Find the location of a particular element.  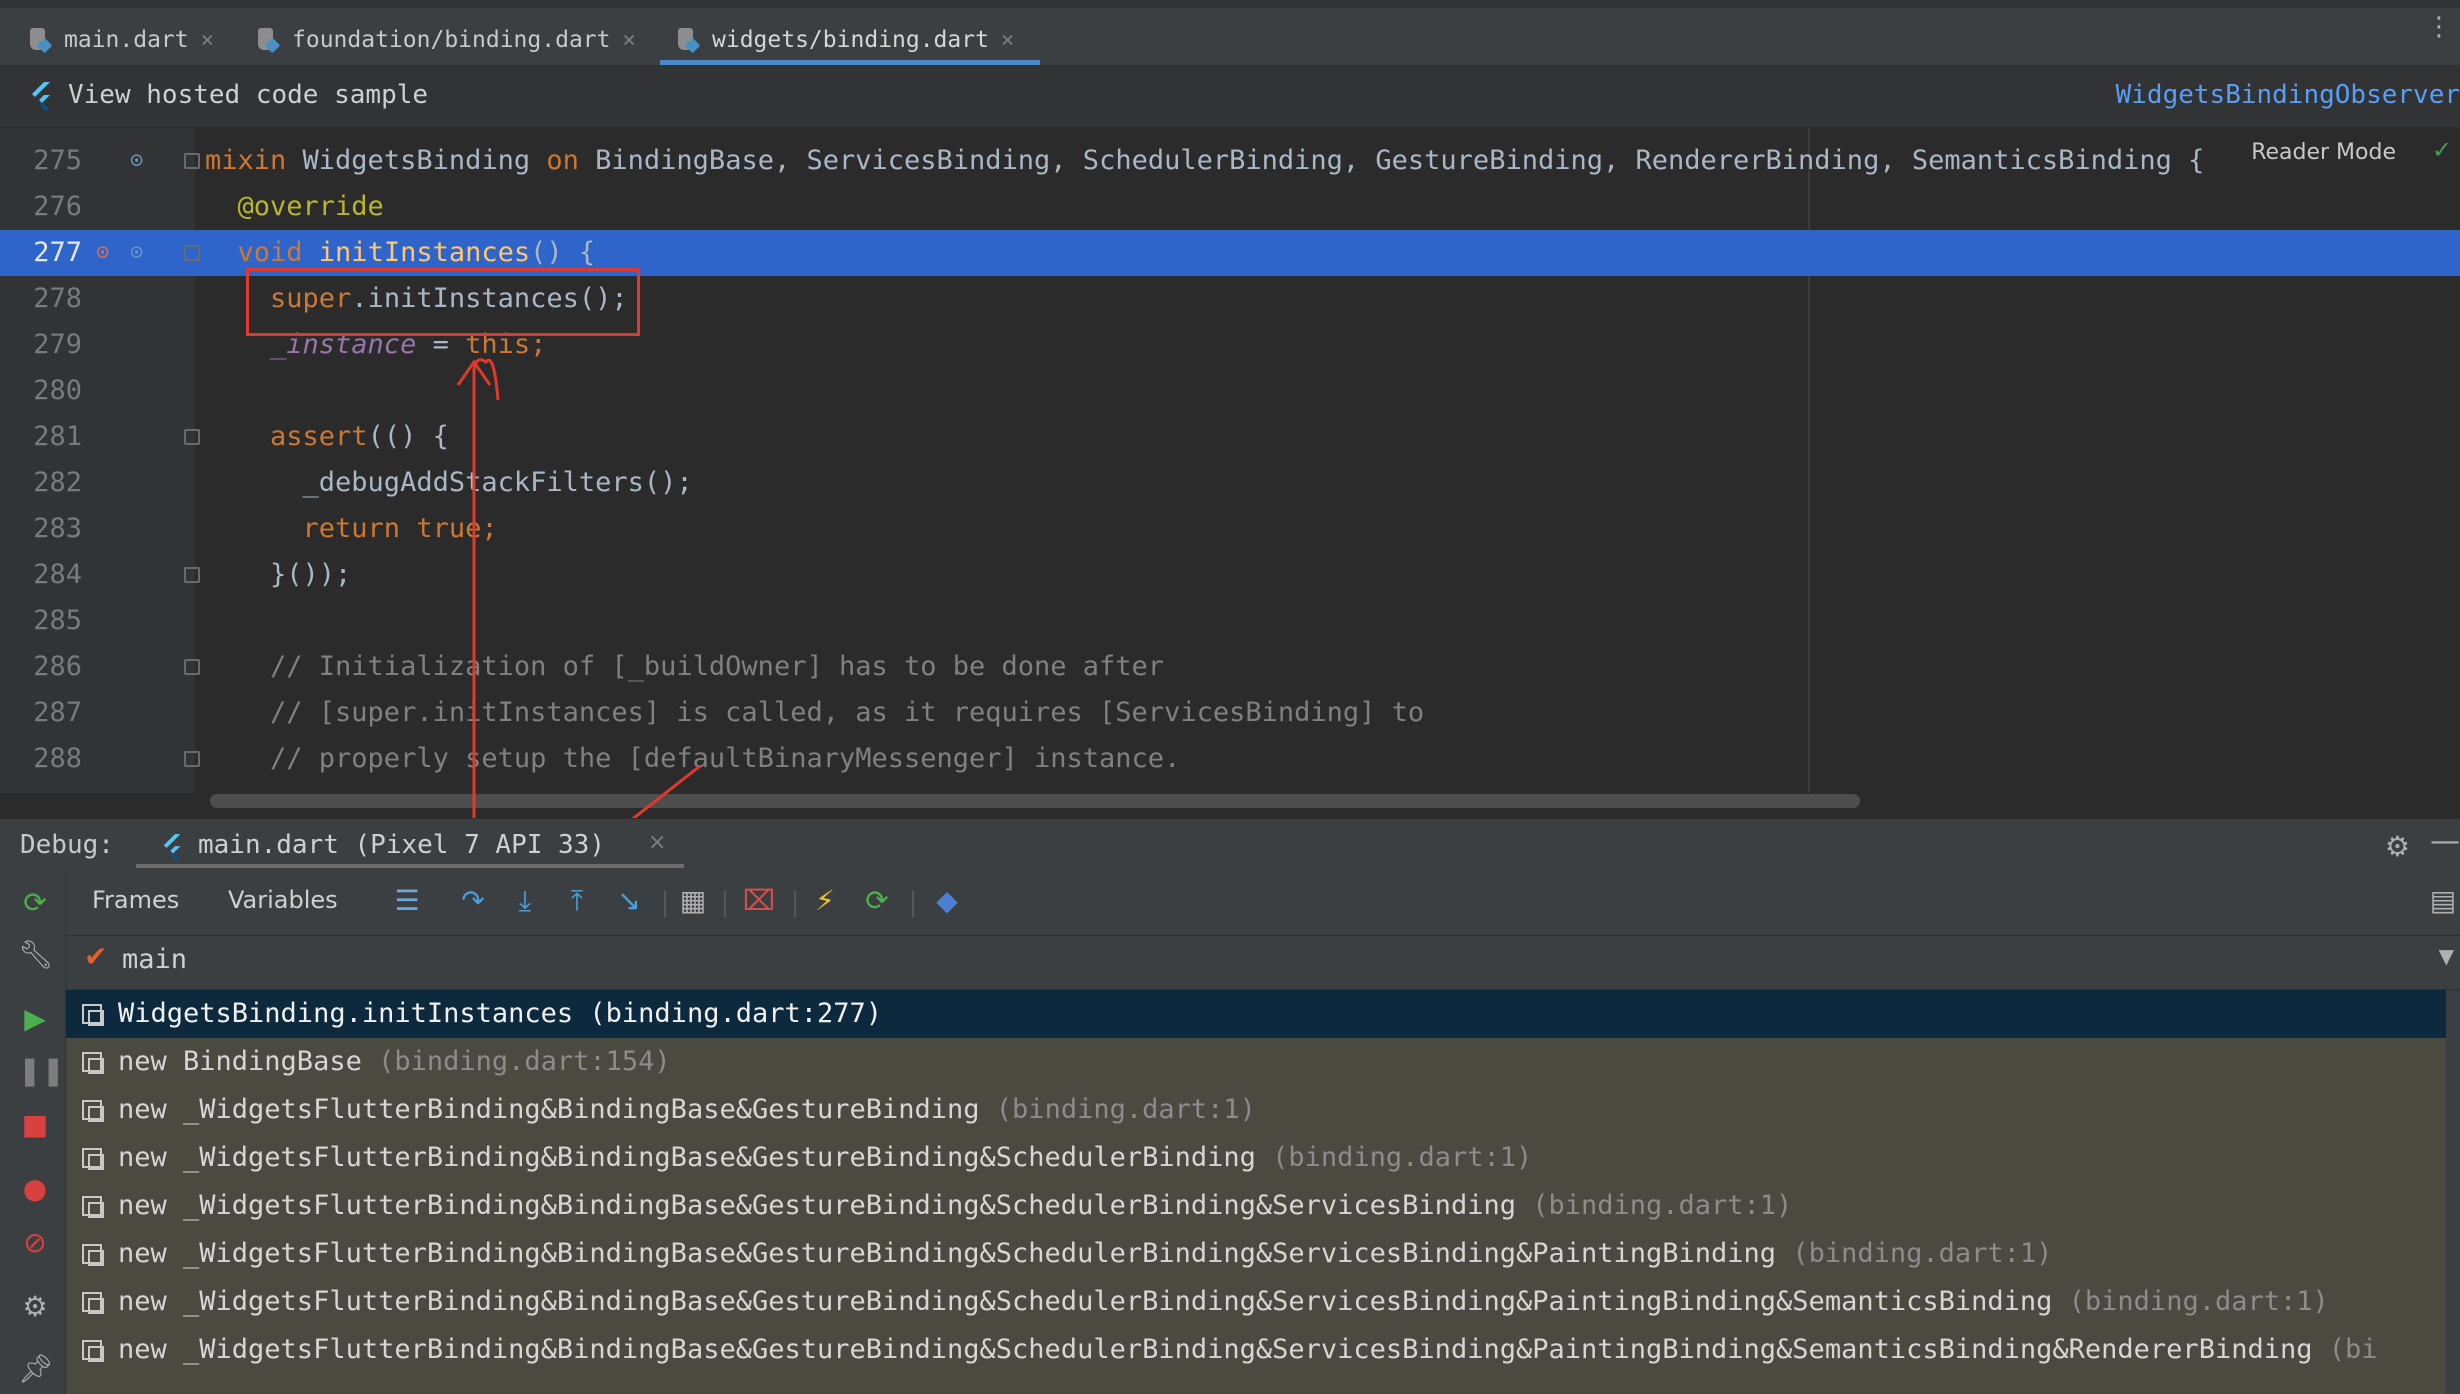

layout-options-icon: ▤ is located at coordinates (2443, 901).